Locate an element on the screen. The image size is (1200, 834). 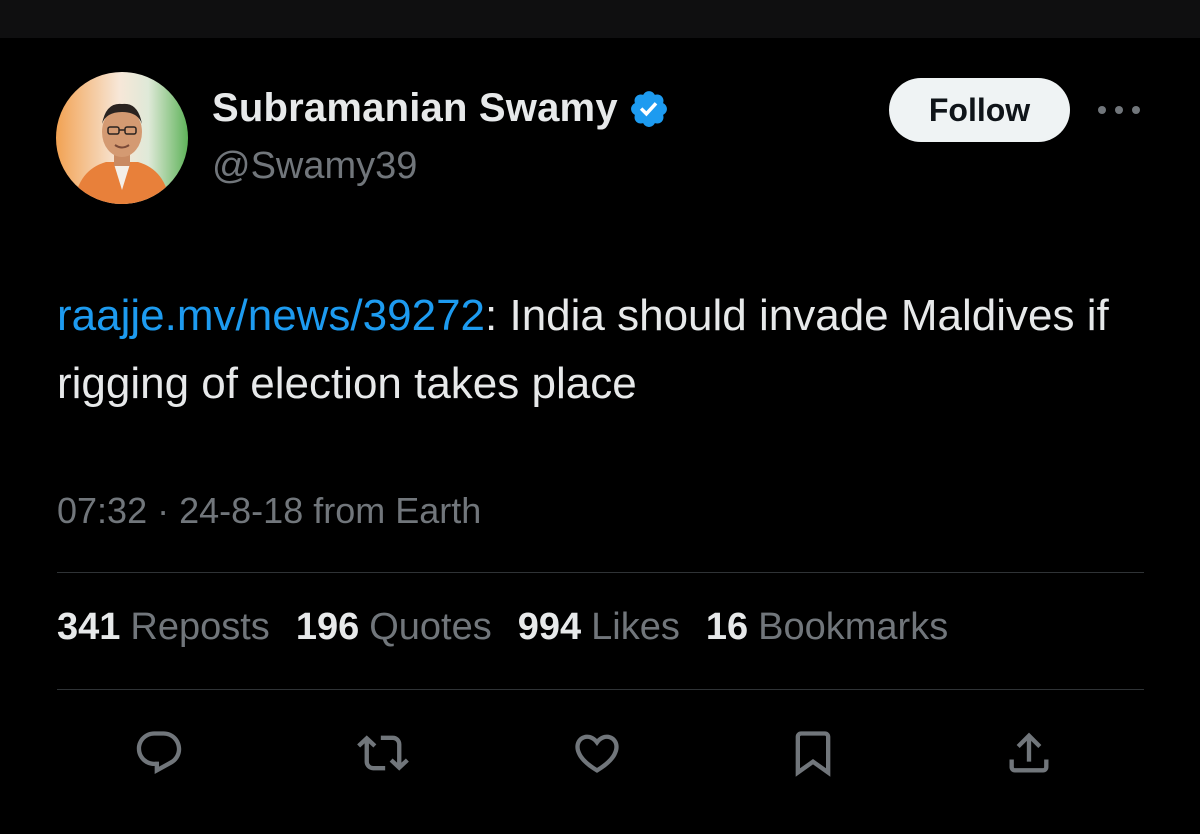
verified-badge-icon is located at coordinates (648, 108).